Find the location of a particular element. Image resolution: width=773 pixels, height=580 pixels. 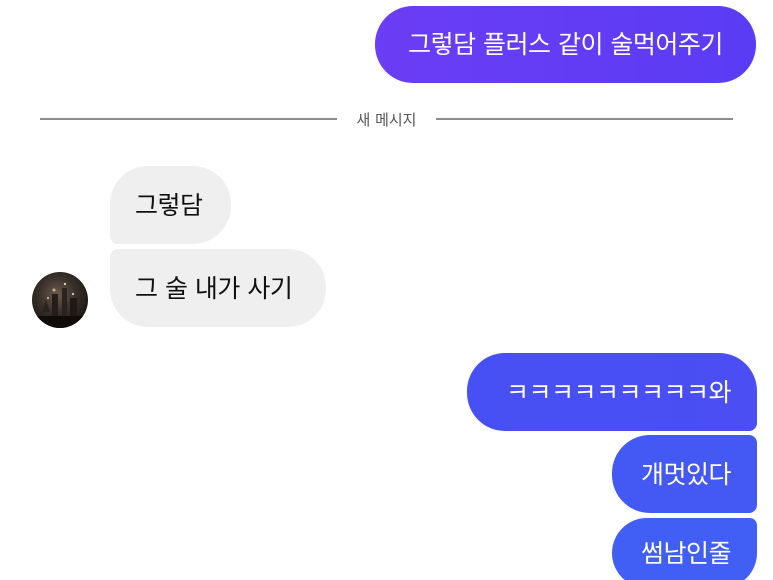

incoming-message: 그렇담 is located at coordinates (170, 205).